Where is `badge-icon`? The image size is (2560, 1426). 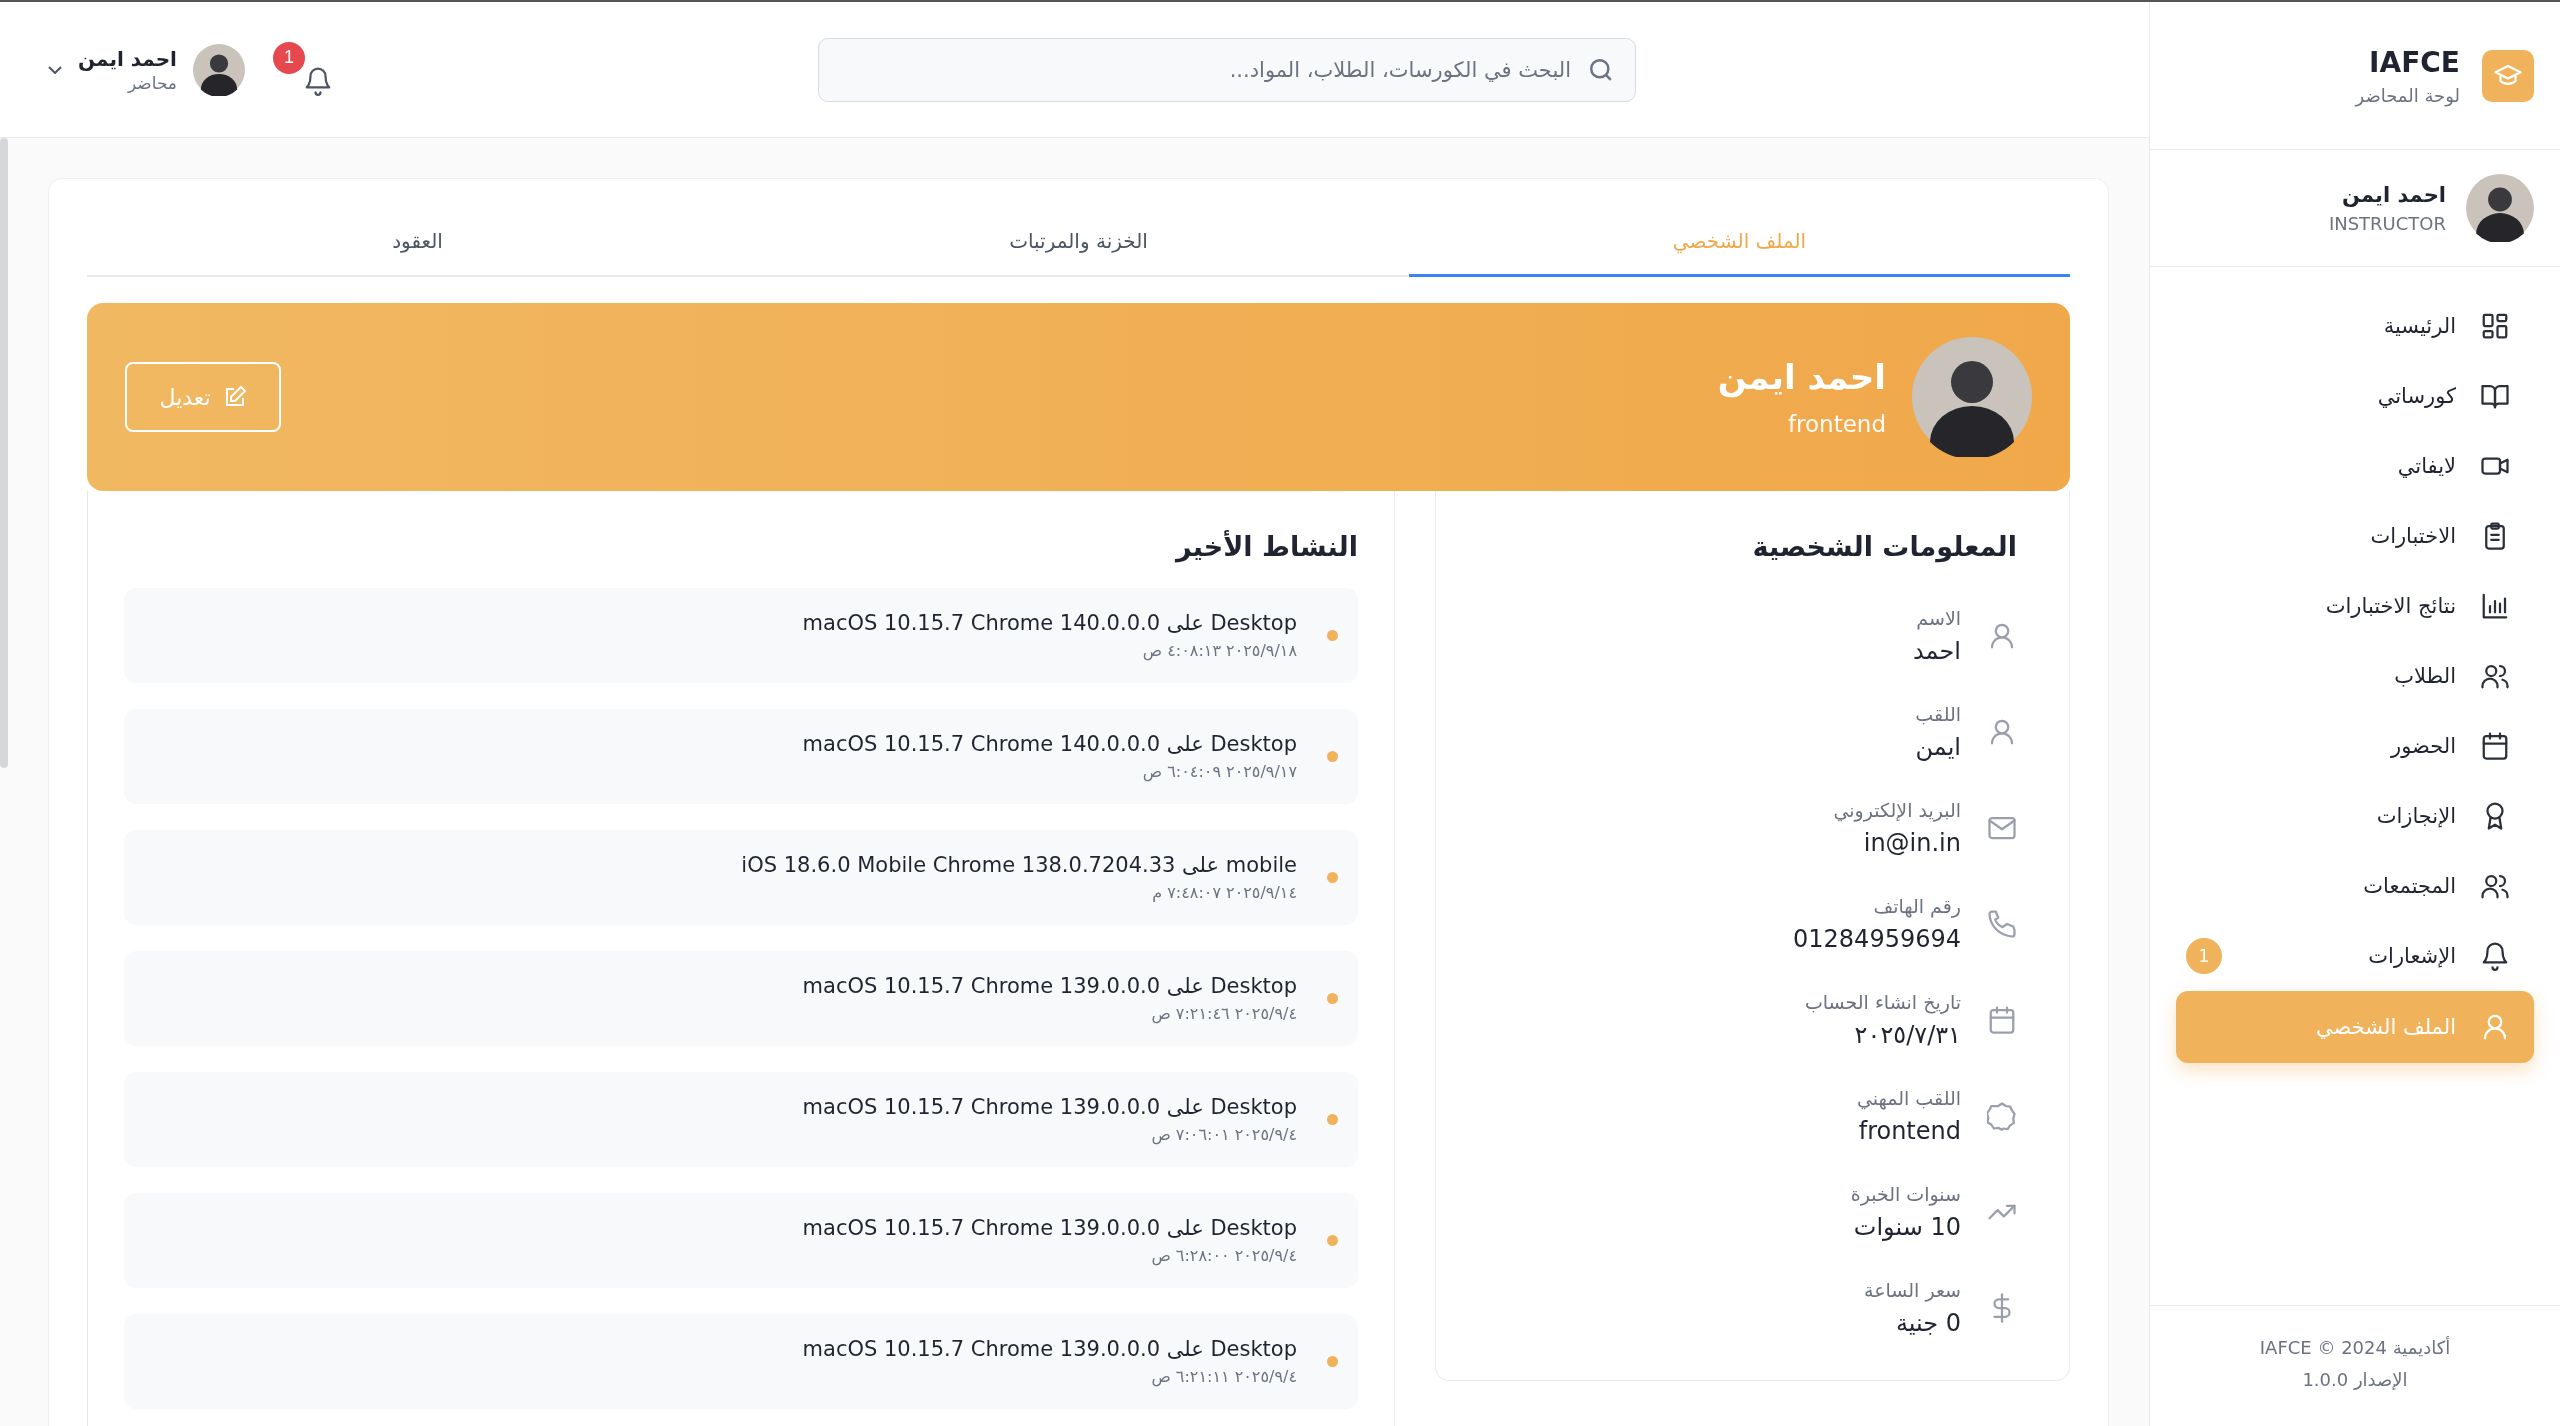
badge-icon is located at coordinates (2002, 1116).